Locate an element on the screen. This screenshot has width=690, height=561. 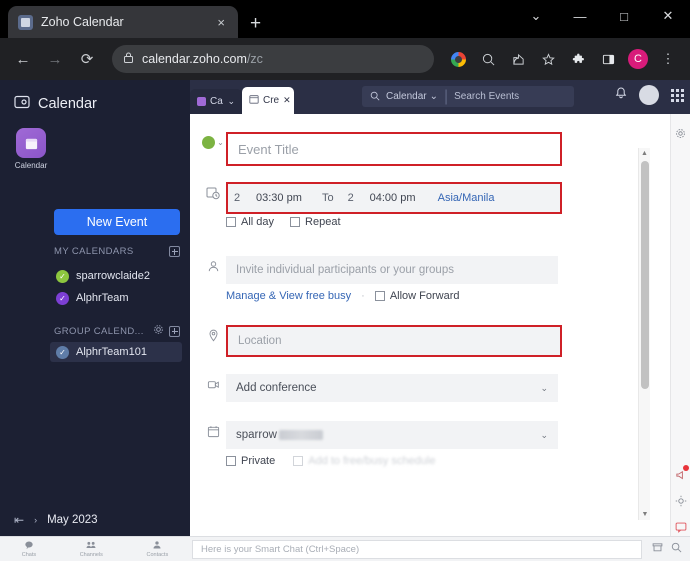
scroll-down-arrow: ▼ is located at coordinates (645, 514).